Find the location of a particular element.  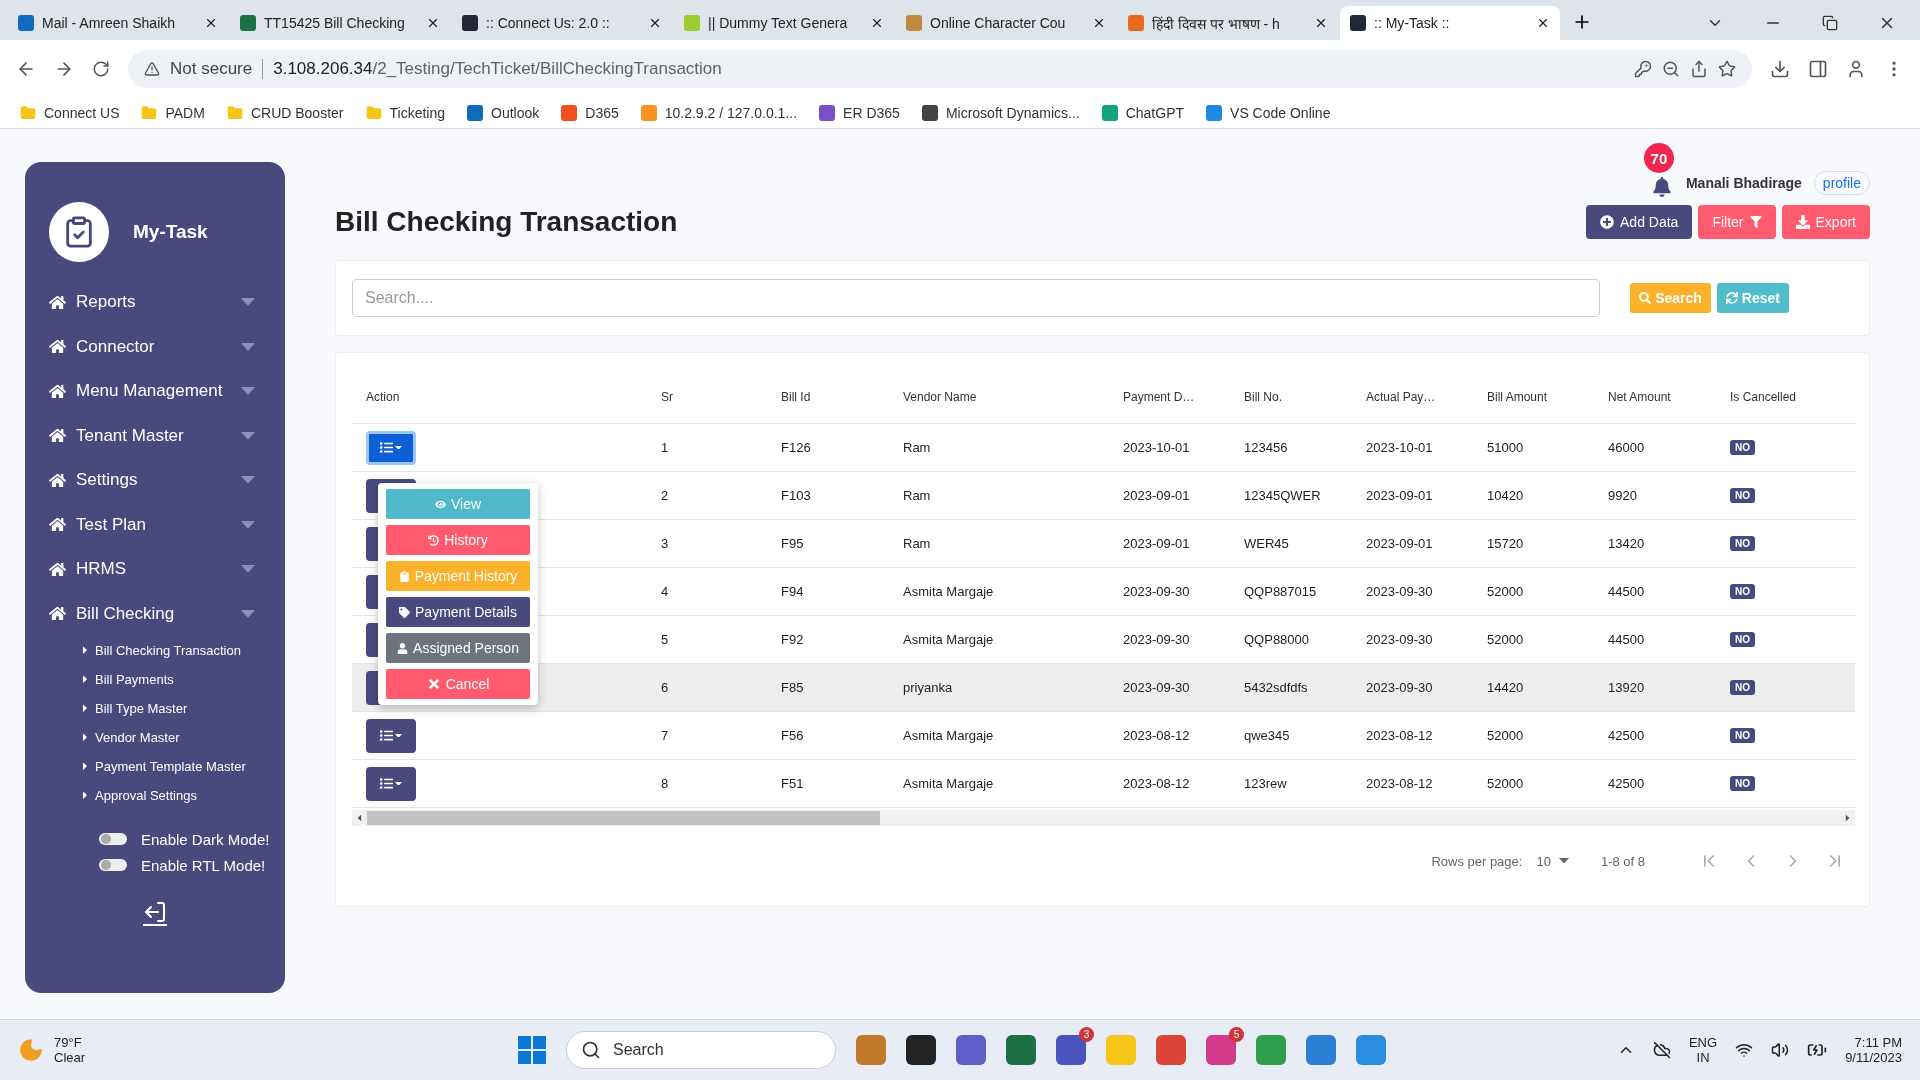

column-header: Bill No. is located at coordinates (1305, 397).